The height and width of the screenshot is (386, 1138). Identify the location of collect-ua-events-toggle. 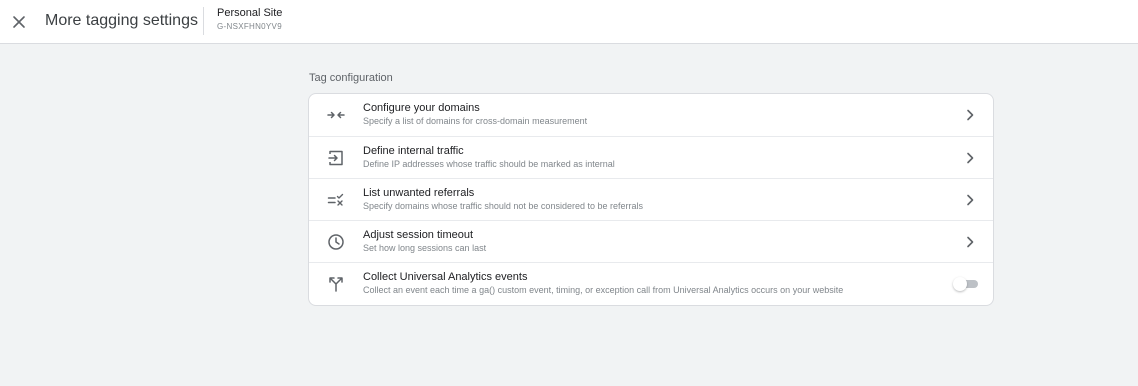
(966, 284).